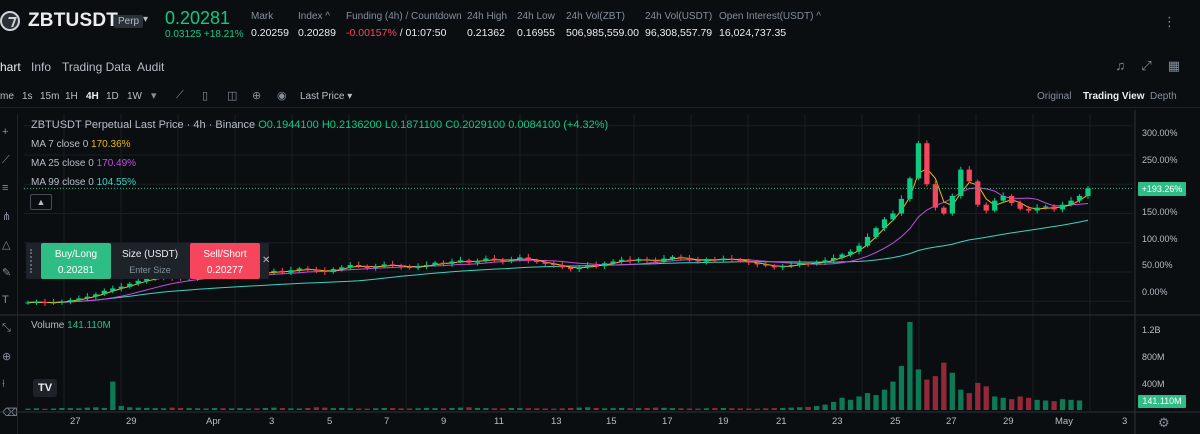 This screenshot has width=1200, height=434. What do you see at coordinates (10, 67) in the screenshot?
I see `tab-chart: hart` at bounding box center [10, 67].